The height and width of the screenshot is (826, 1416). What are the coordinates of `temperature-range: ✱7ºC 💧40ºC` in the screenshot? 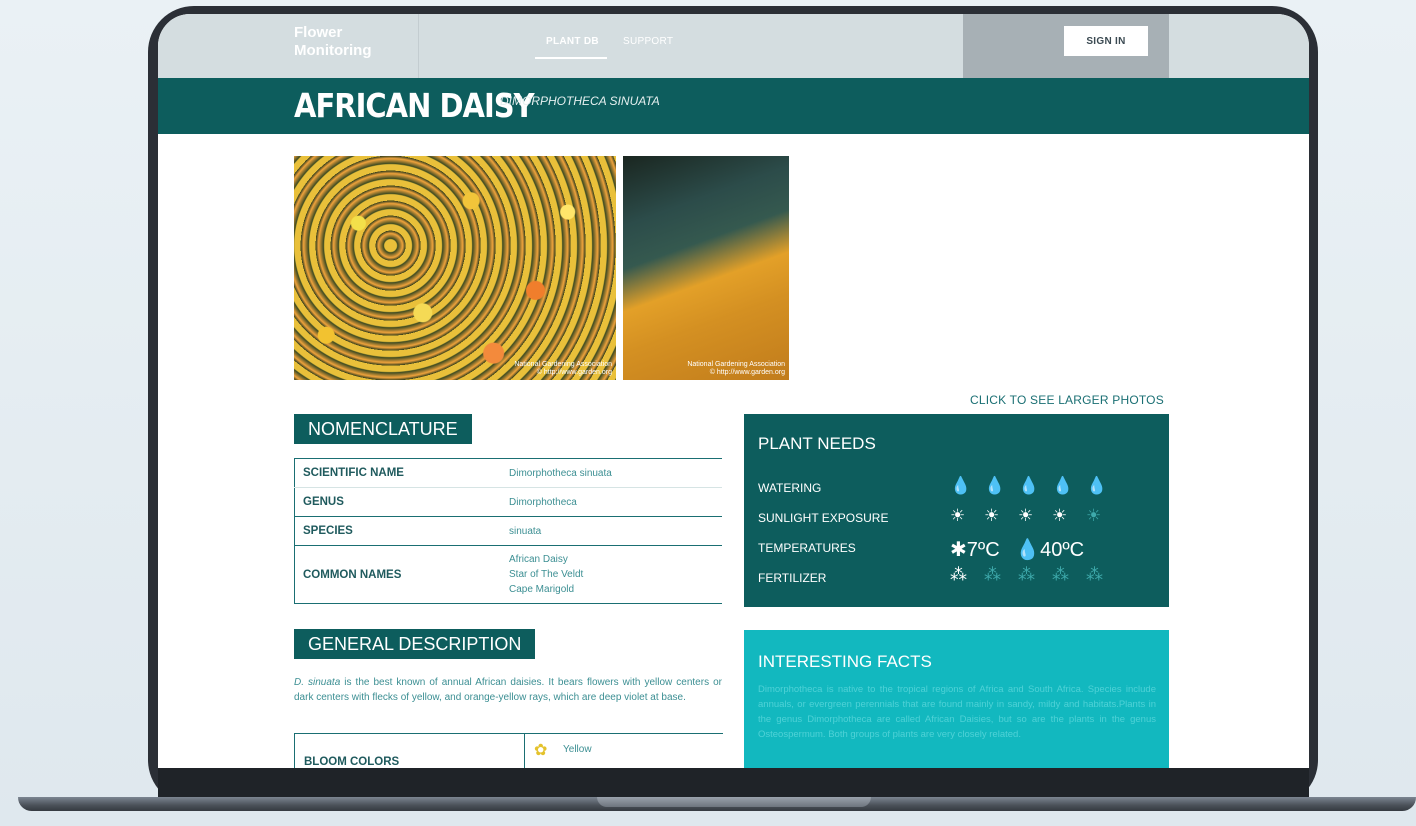 It's located at (1017, 549).